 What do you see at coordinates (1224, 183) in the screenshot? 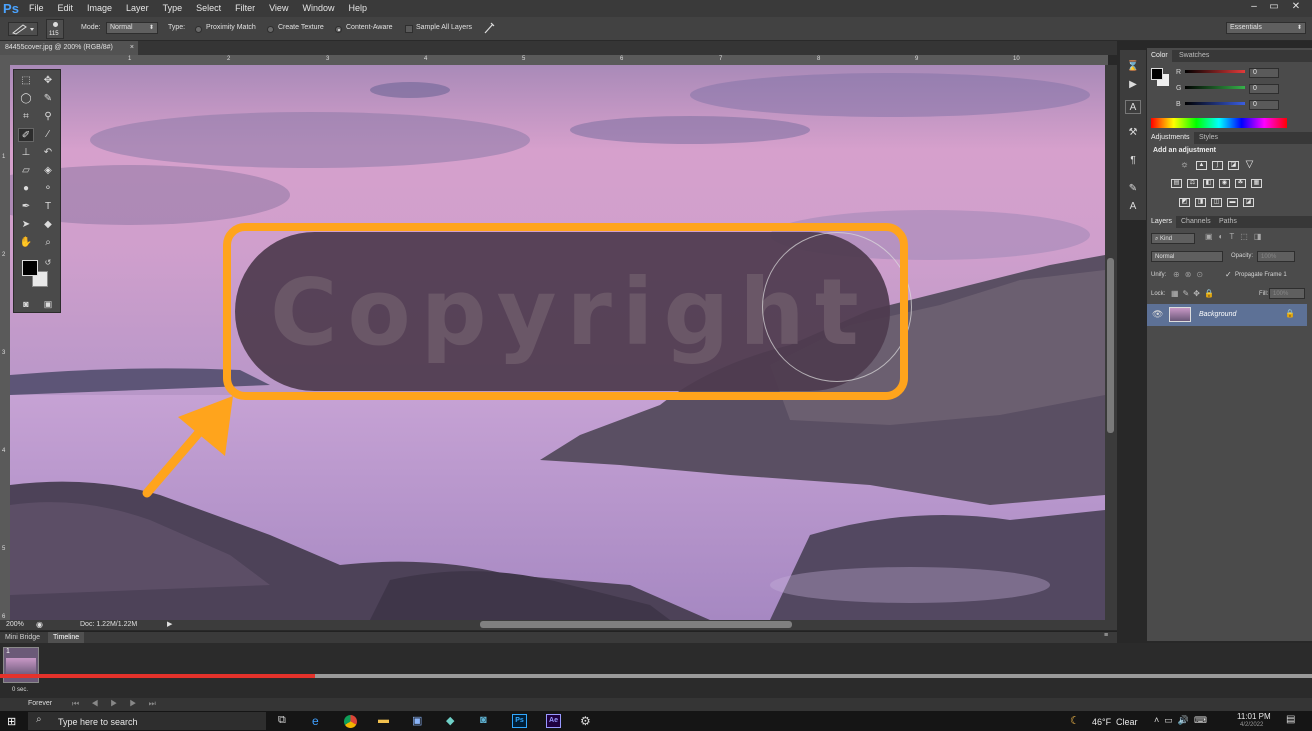
I see `photo-filter-icon: ◉` at bounding box center [1224, 183].